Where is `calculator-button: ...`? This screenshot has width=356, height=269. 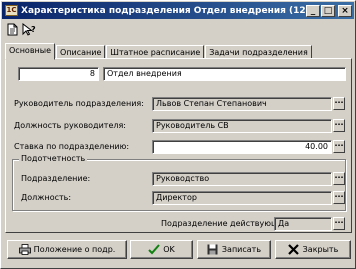 calculator-button: ... is located at coordinates (339, 146).